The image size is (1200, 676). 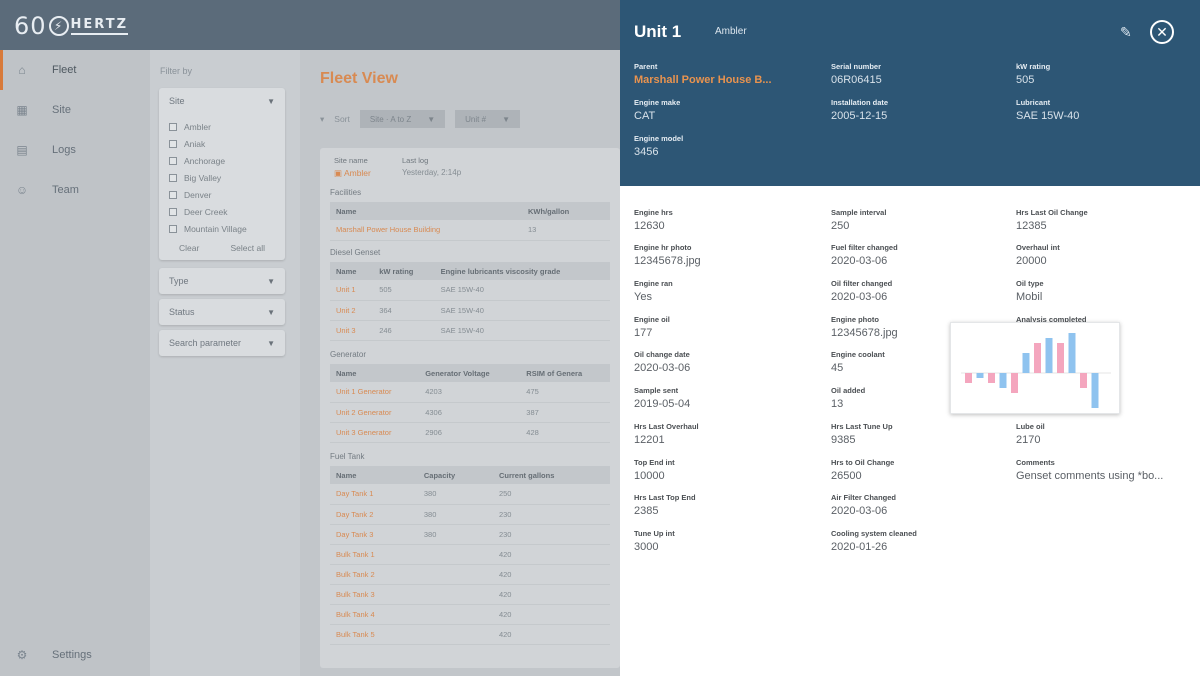 I want to click on site-option: Ambler, so click(x=222, y=126).